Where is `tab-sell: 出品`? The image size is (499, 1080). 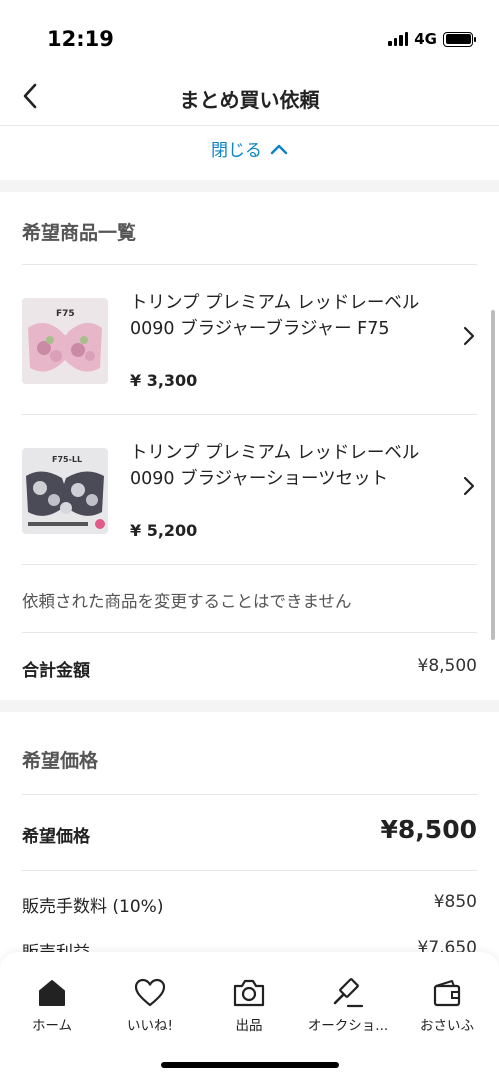
tab-sell: 出品 is located at coordinates (249, 1005).